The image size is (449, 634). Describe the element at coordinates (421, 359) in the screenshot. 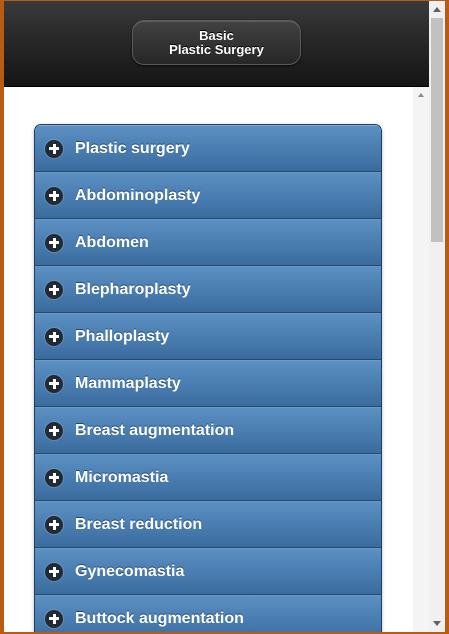

I see `content-scrollbar` at that location.